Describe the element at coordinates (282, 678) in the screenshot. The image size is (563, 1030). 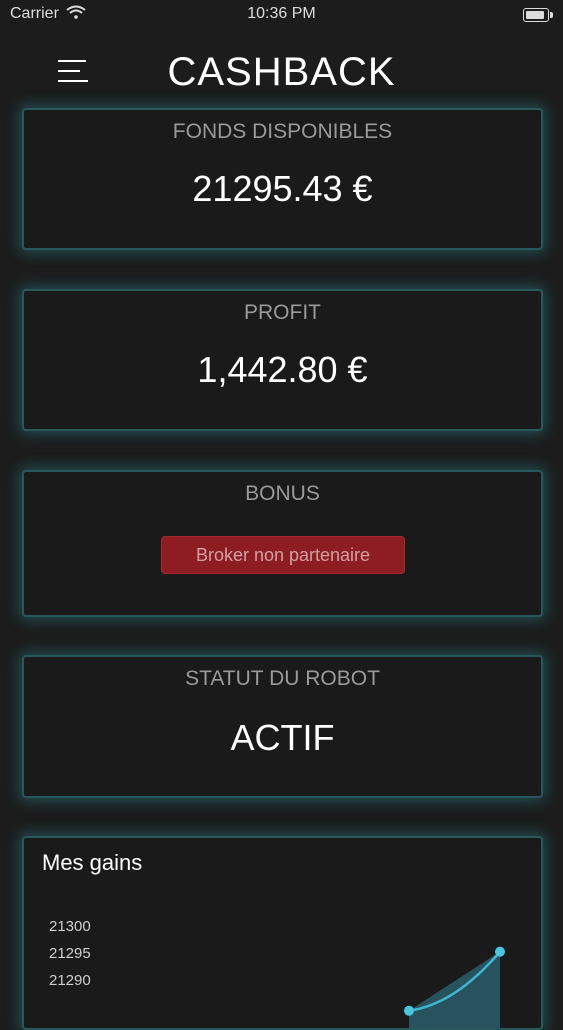
I see `robot-status-label: STATUT DU ROBOT` at that location.